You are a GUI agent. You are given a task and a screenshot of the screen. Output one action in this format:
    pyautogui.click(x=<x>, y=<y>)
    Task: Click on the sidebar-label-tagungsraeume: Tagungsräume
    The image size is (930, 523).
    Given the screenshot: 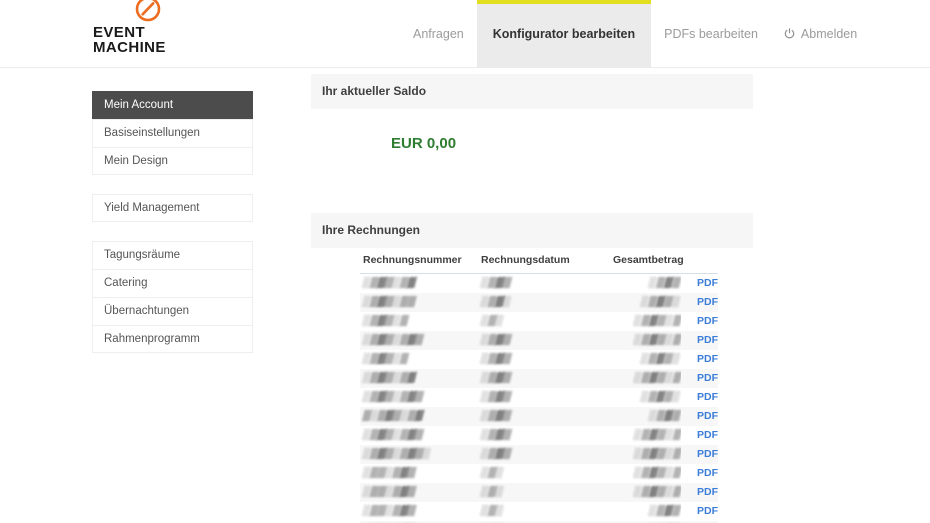 What is the action you would take?
    pyautogui.click(x=142, y=255)
    